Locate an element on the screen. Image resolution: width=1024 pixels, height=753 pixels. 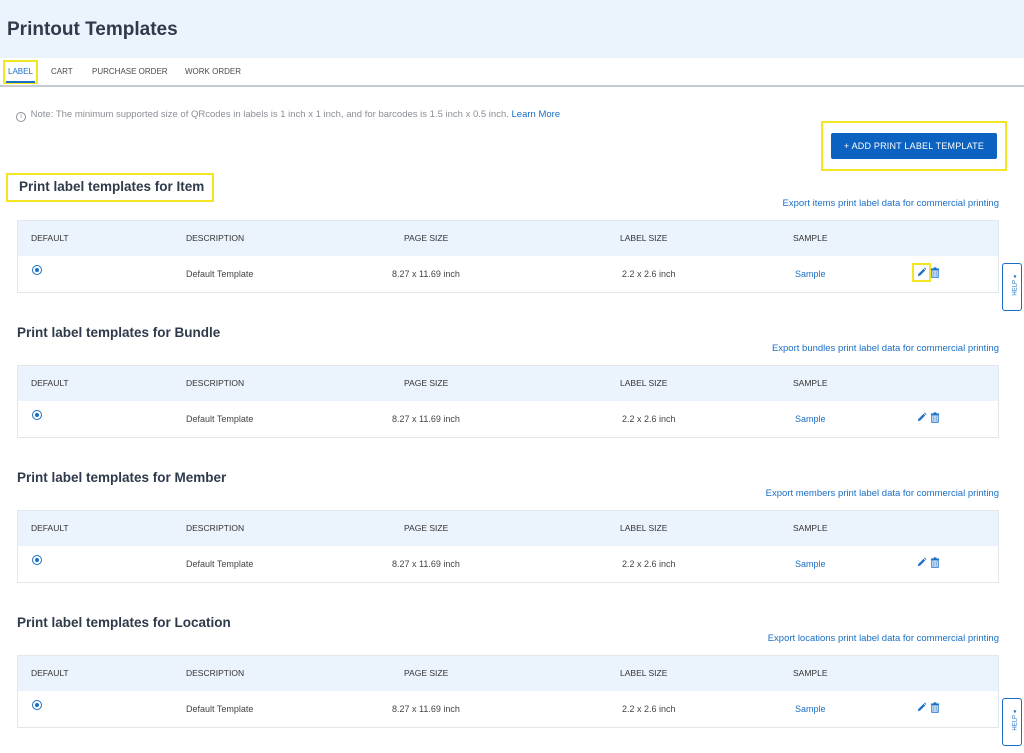
tab-bar: LABEL CART PURCHASE ORDER WORK ORDER is located at coordinates (512, 73).